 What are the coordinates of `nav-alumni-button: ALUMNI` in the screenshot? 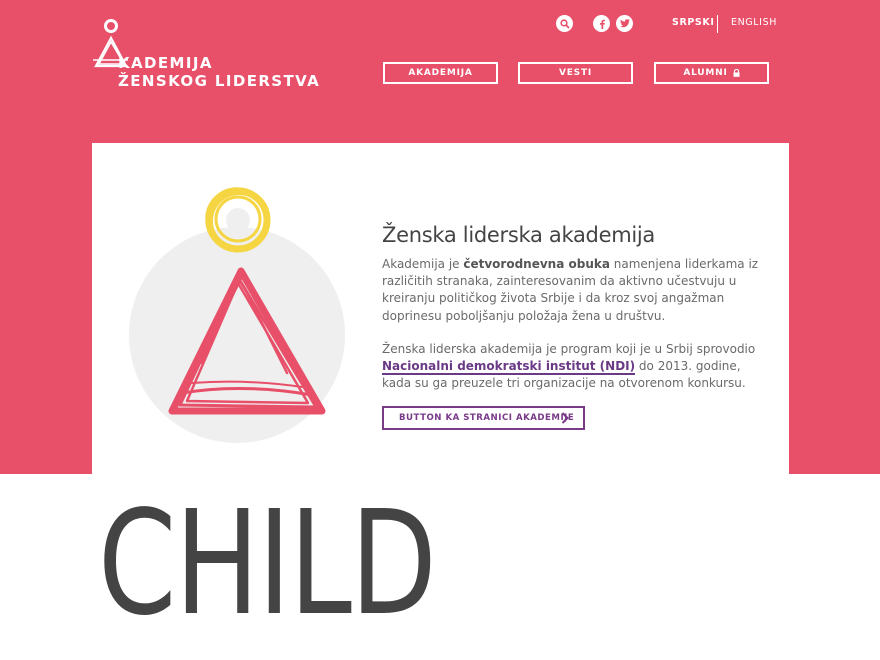 It's located at (711, 73).